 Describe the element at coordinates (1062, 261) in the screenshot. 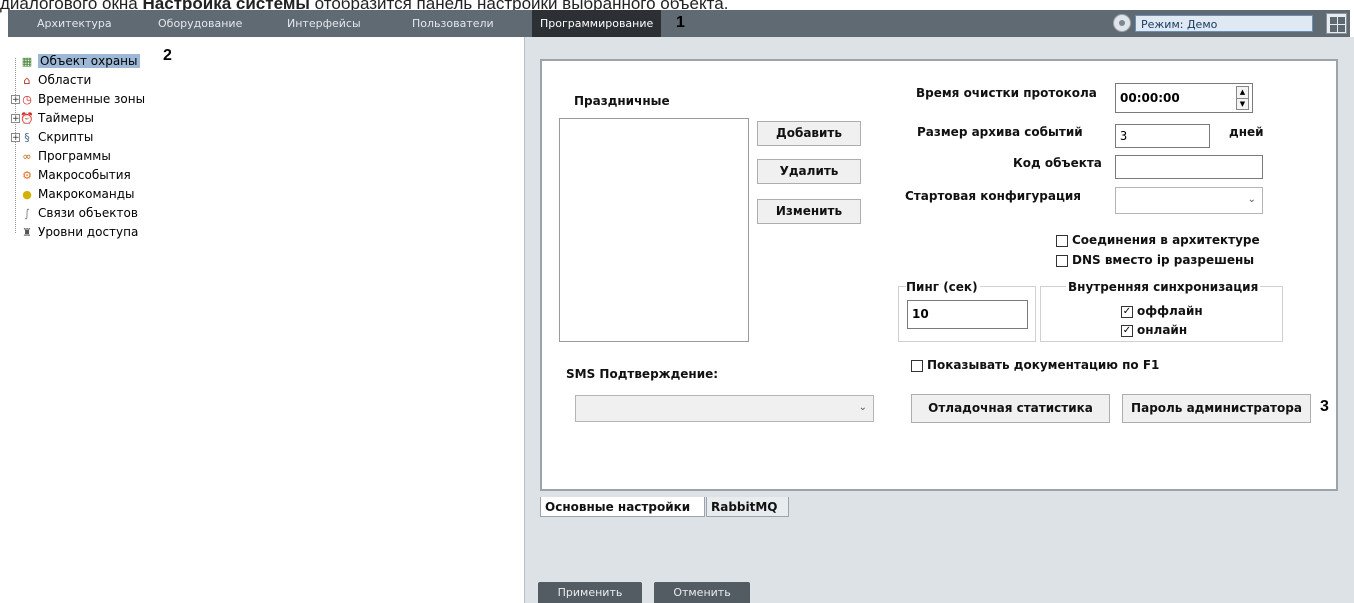

I see `dns-checkbox` at that location.